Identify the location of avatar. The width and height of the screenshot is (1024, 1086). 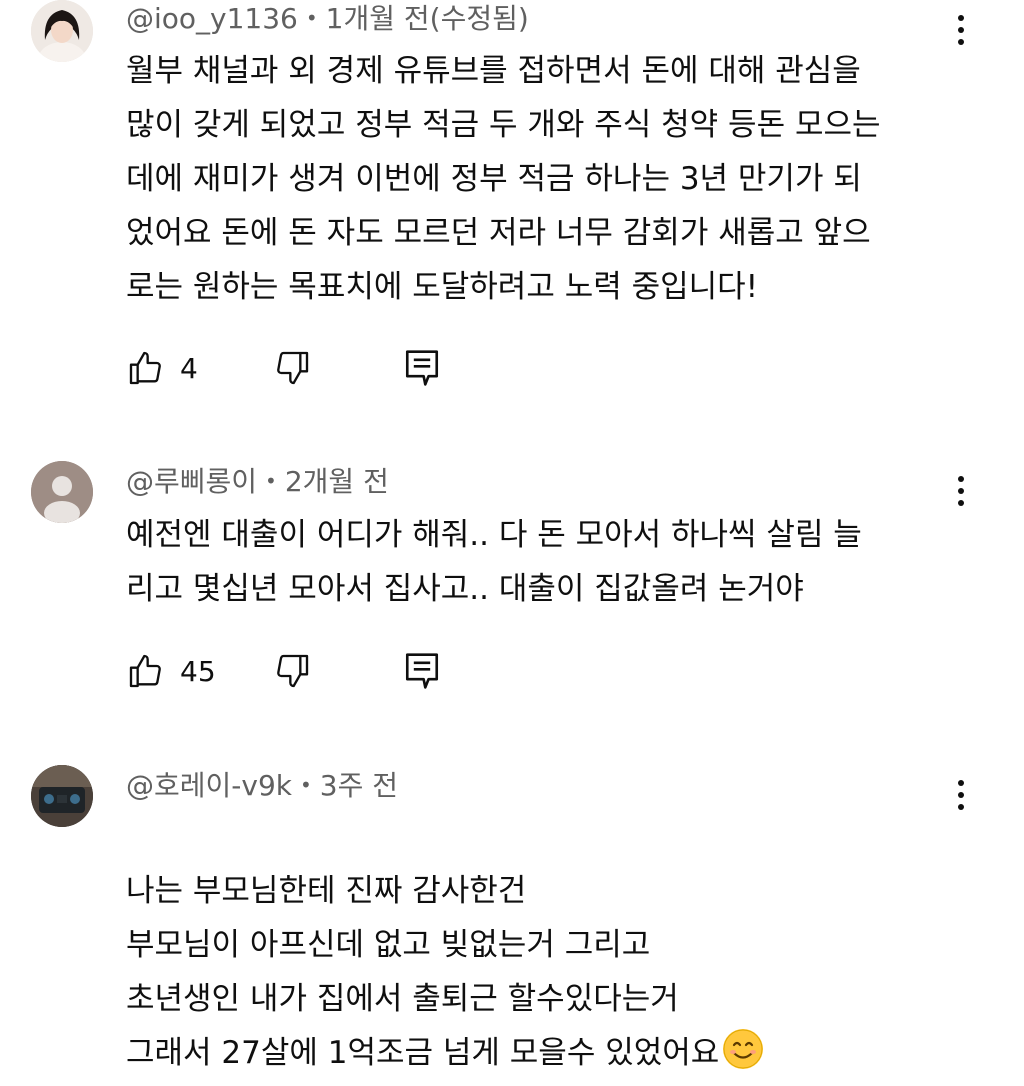
(62, 796).